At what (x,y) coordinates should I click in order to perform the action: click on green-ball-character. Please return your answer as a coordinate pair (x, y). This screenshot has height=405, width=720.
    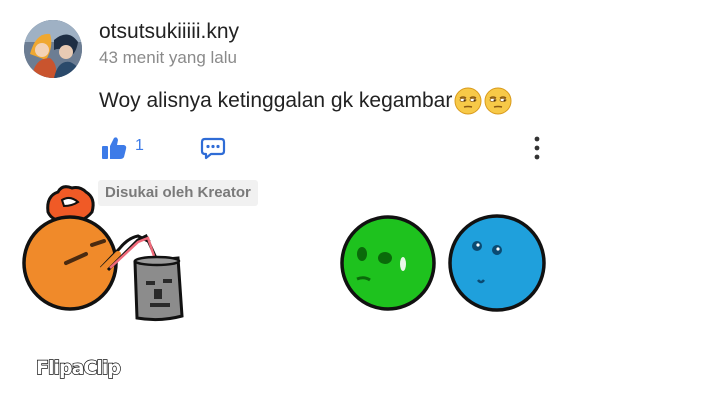
    Looking at the image, I should click on (388, 263).